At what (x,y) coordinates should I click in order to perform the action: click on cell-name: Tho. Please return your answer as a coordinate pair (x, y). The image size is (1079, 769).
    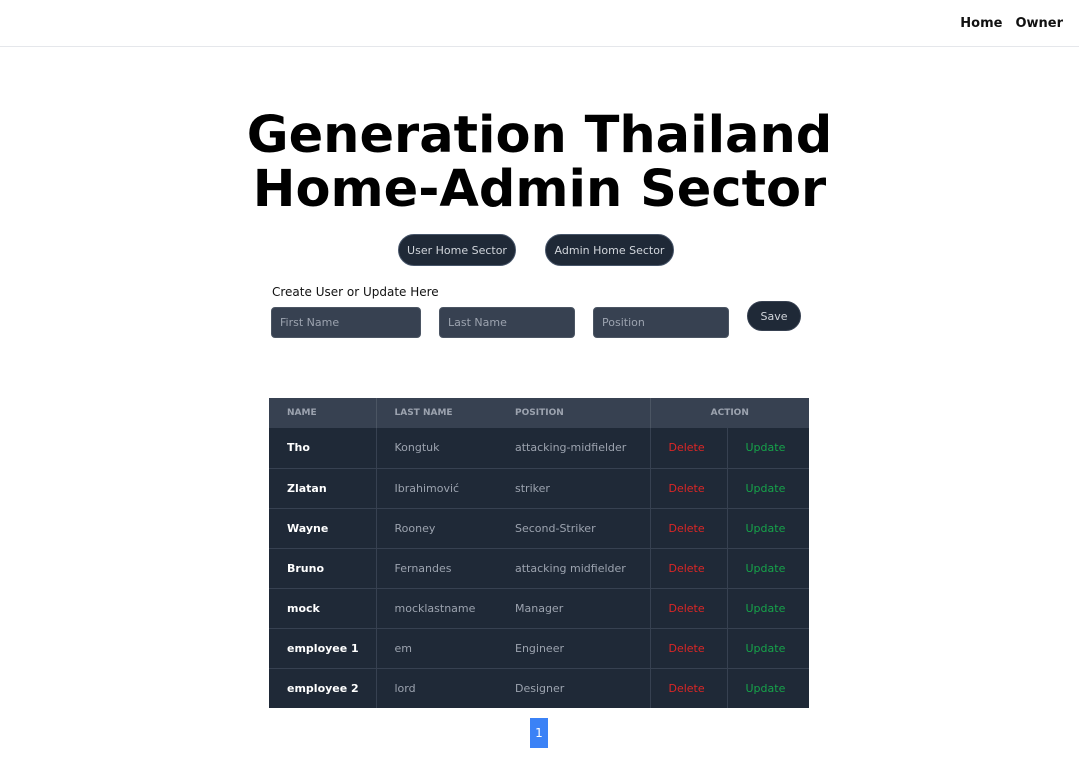
    Looking at the image, I should click on (323, 448).